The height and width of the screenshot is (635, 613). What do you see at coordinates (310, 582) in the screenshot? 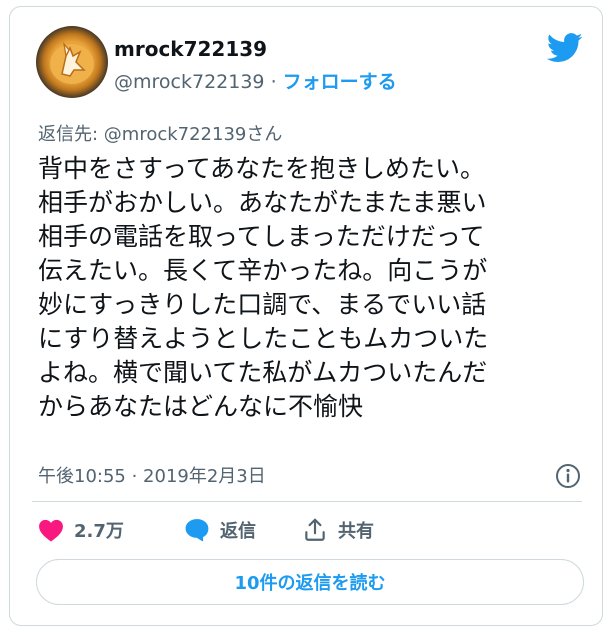
I see `read-replies-button: 10件の返信を読む` at bounding box center [310, 582].